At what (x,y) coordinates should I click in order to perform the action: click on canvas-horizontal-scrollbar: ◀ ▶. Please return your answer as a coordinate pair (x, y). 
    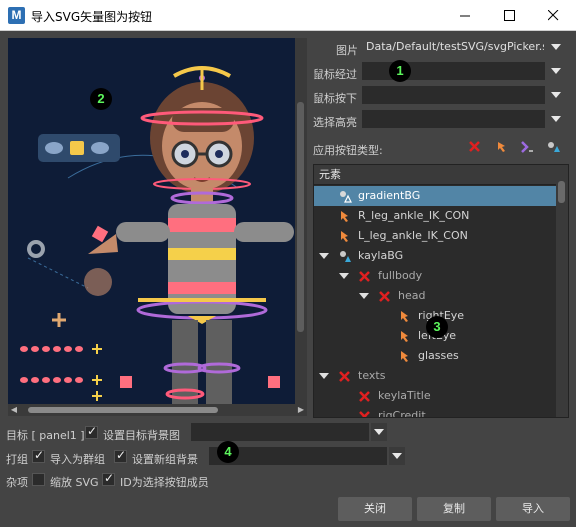
    Looking at the image, I should click on (157, 410).